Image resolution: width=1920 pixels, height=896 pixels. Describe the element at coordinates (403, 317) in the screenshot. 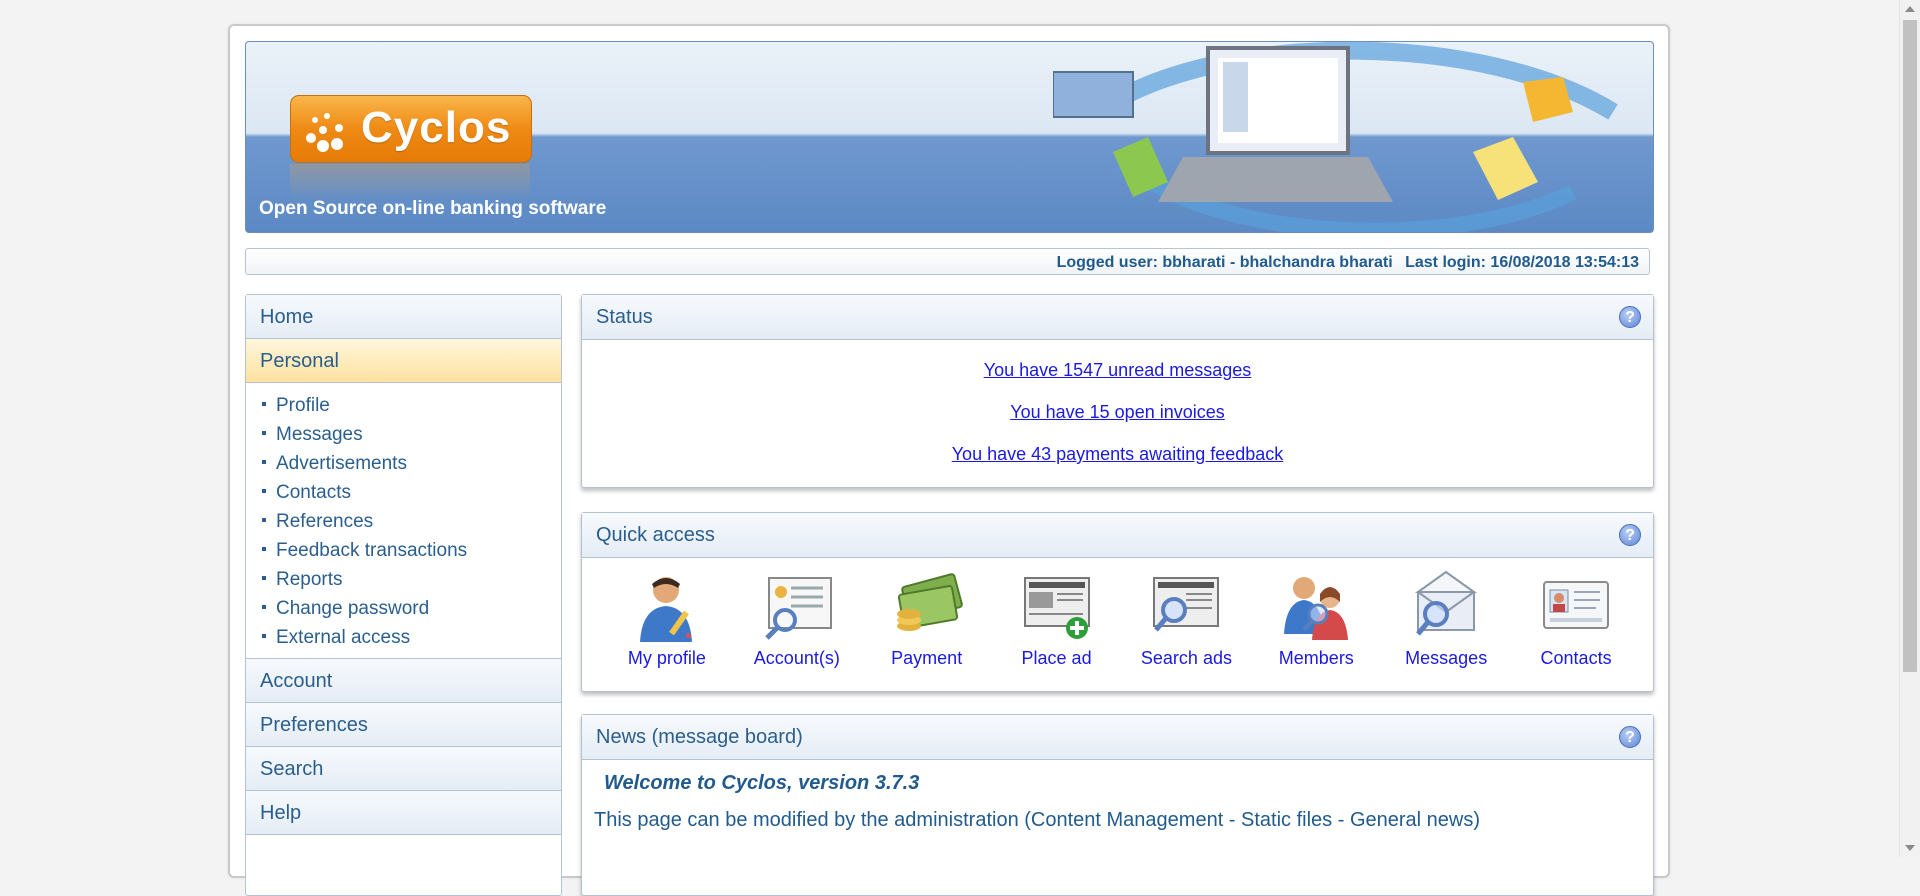

I see `menu-home: Home` at that location.